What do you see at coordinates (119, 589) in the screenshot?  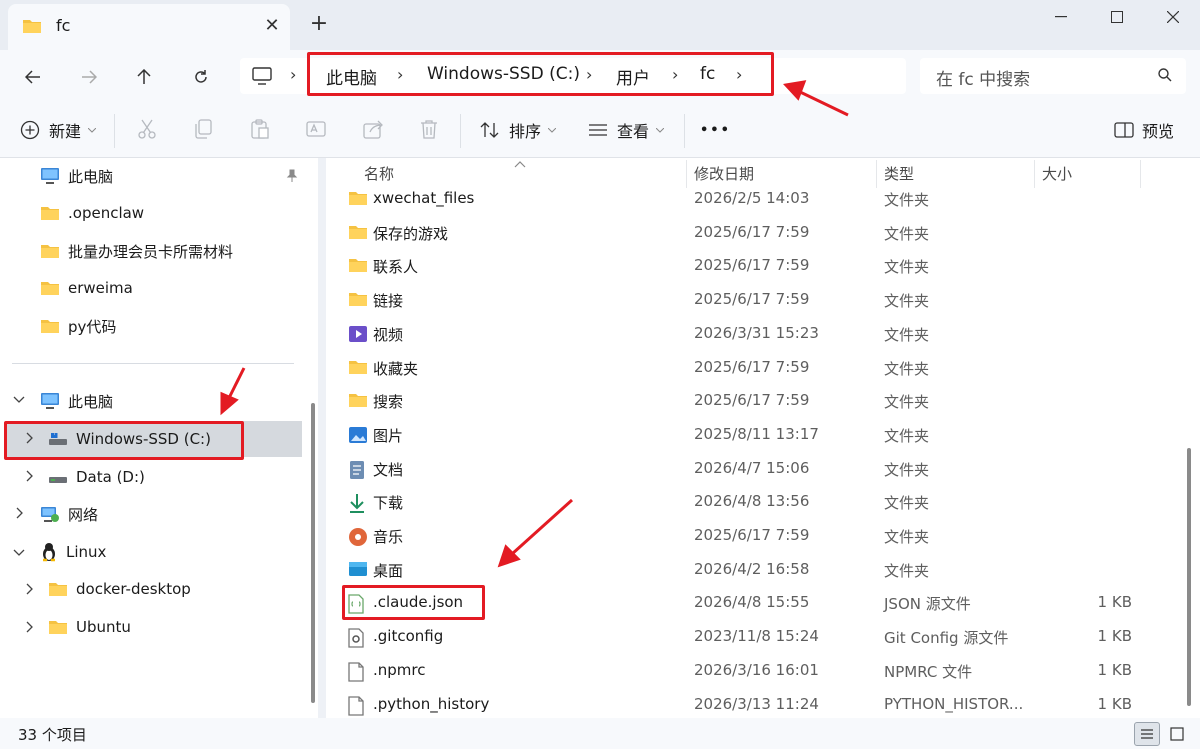 I see `tree-docker-desktop: docker-desktop` at bounding box center [119, 589].